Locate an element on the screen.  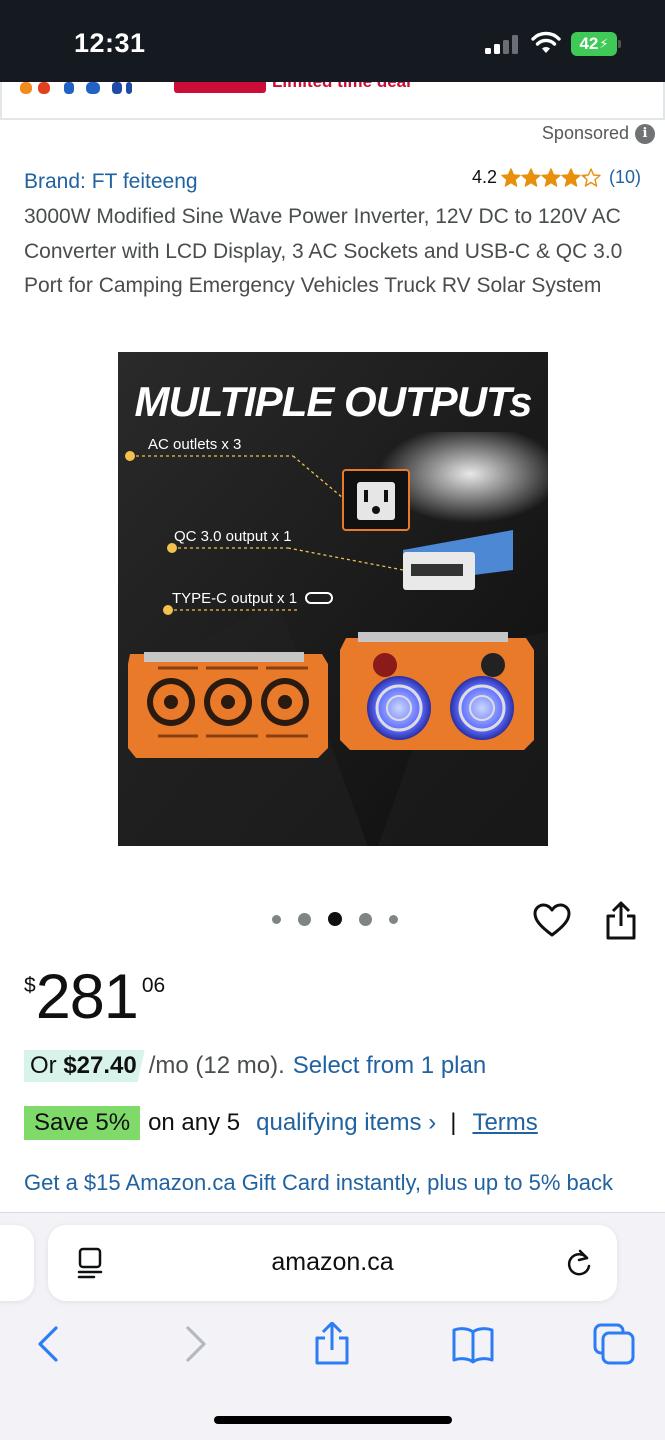
qualifying-items-link: qualifying items › is located at coordinates (346, 1123).